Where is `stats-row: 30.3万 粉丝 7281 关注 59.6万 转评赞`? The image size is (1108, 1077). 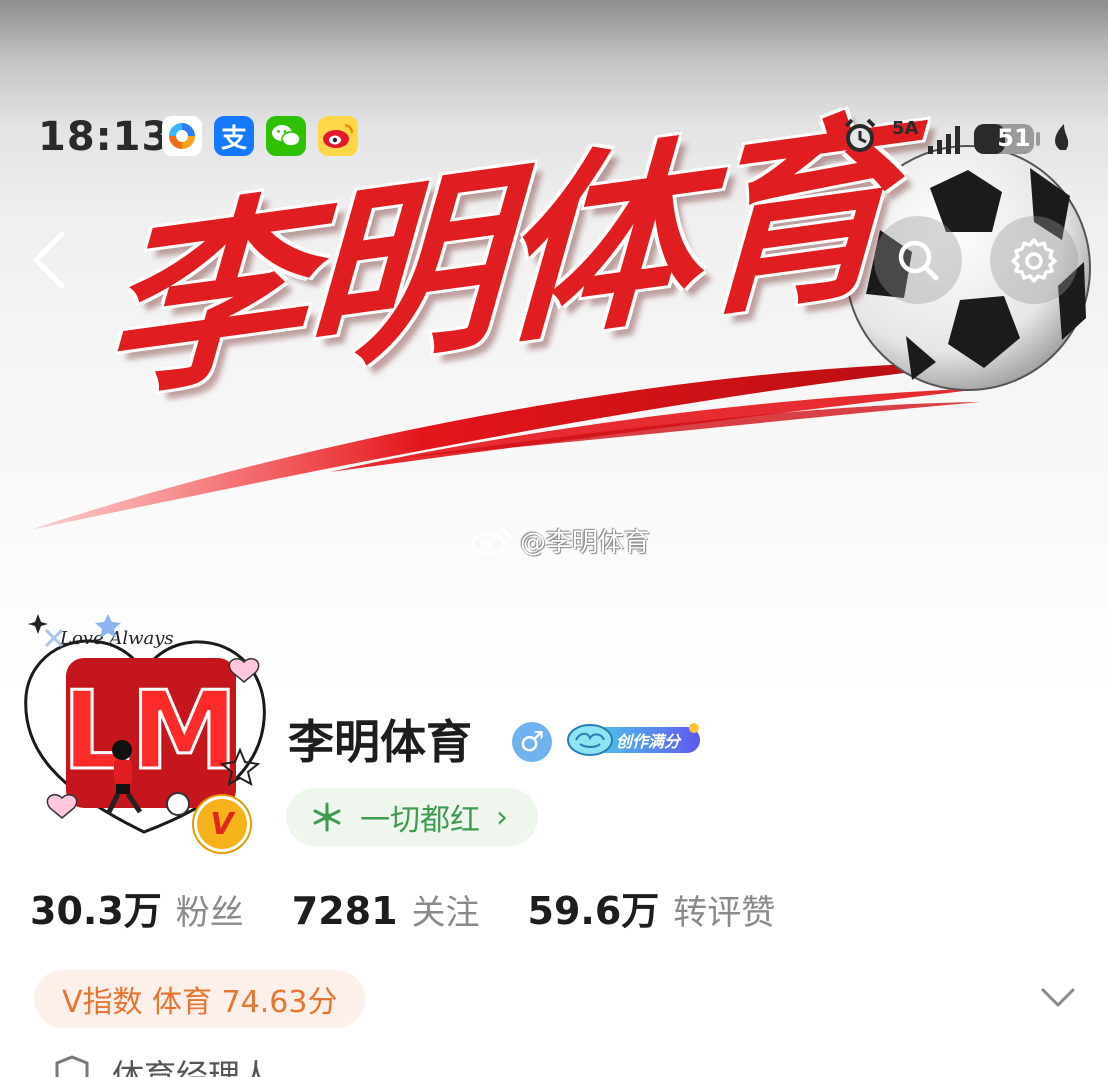 stats-row: 30.3万 粉丝 7281 关注 59.6万 转评赞 is located at coordinates (402, 910).